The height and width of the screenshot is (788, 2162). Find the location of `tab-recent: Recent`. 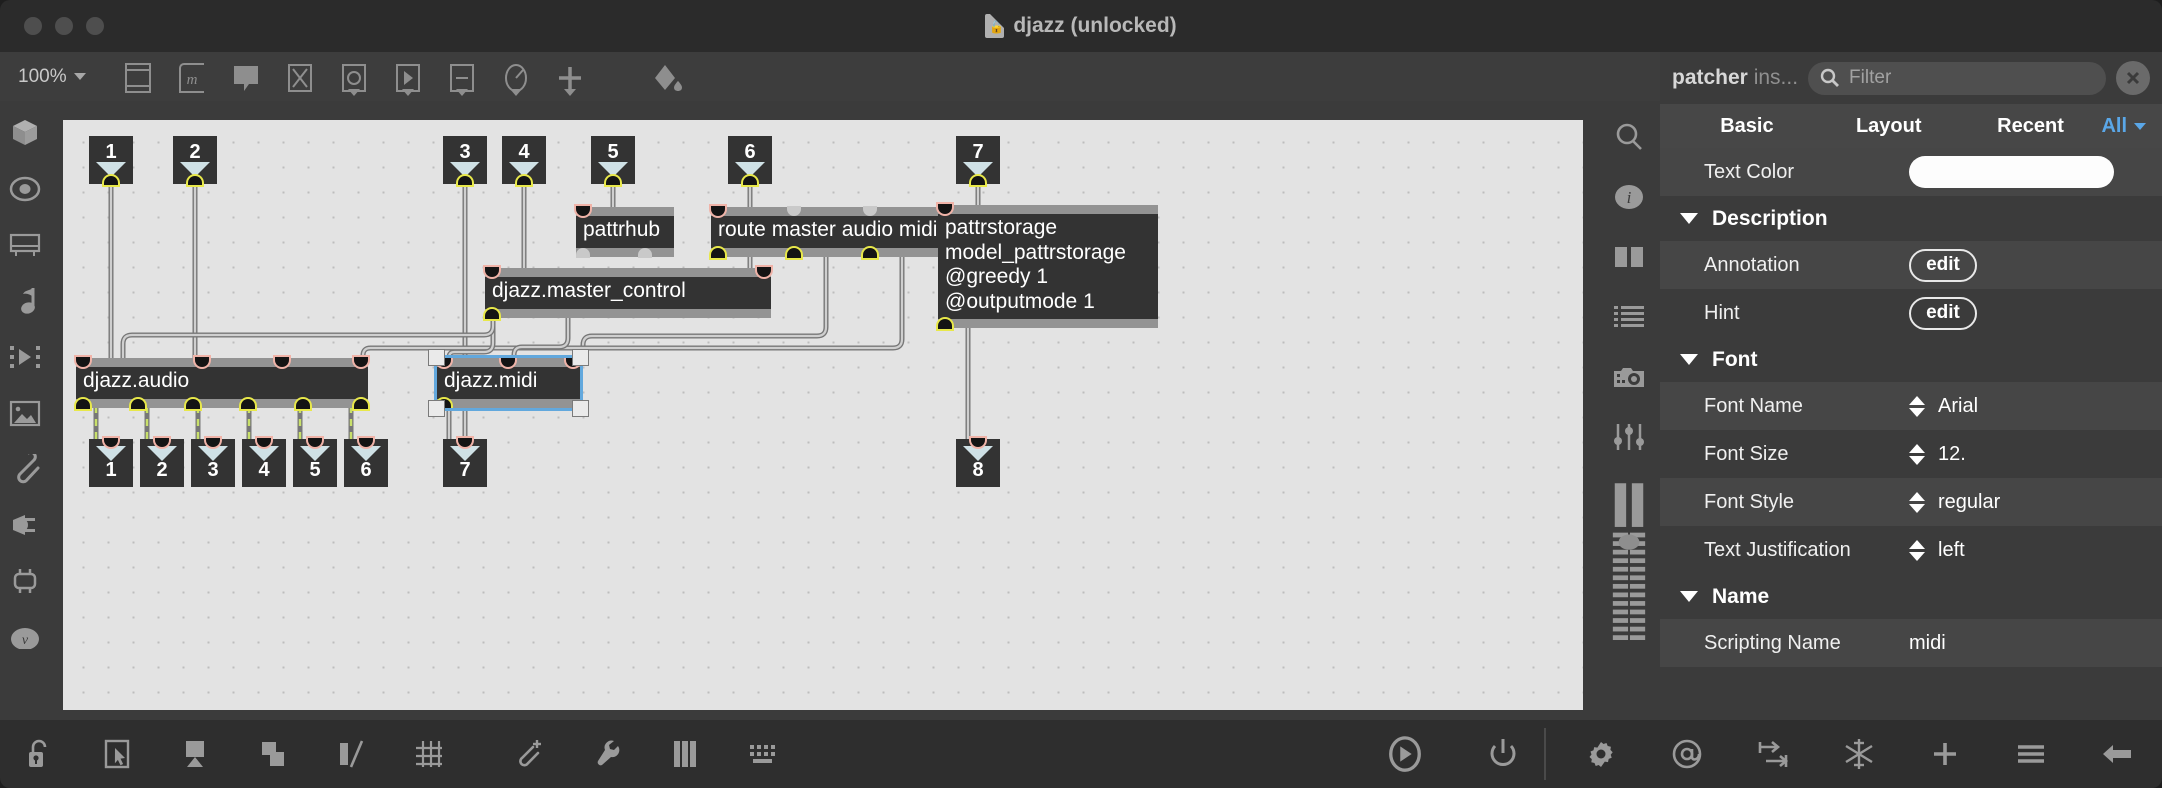

tab-recent: Recent is located at coordinates (2031, 126).